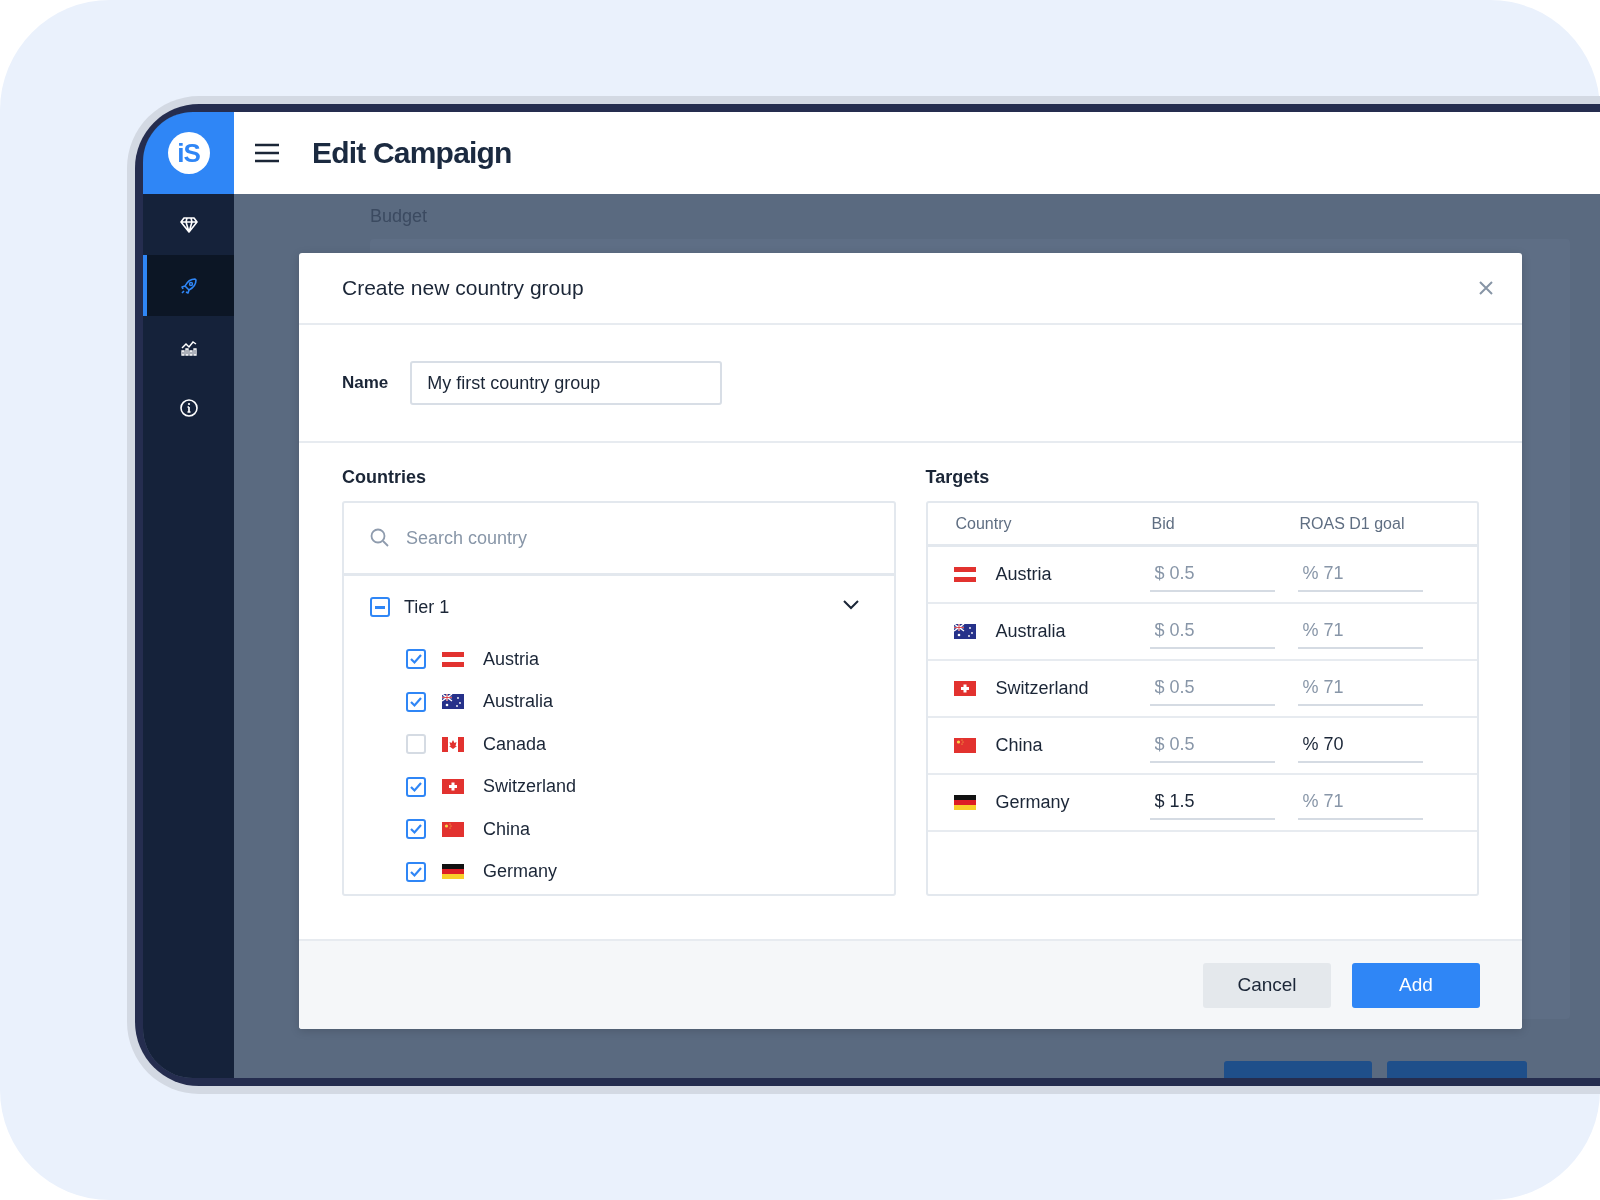 The height and width of the screenshot is (1200, 1600). Describe the element at coordinates (606, 538) in the screenshot. I see `search-field: Search country` at that location.